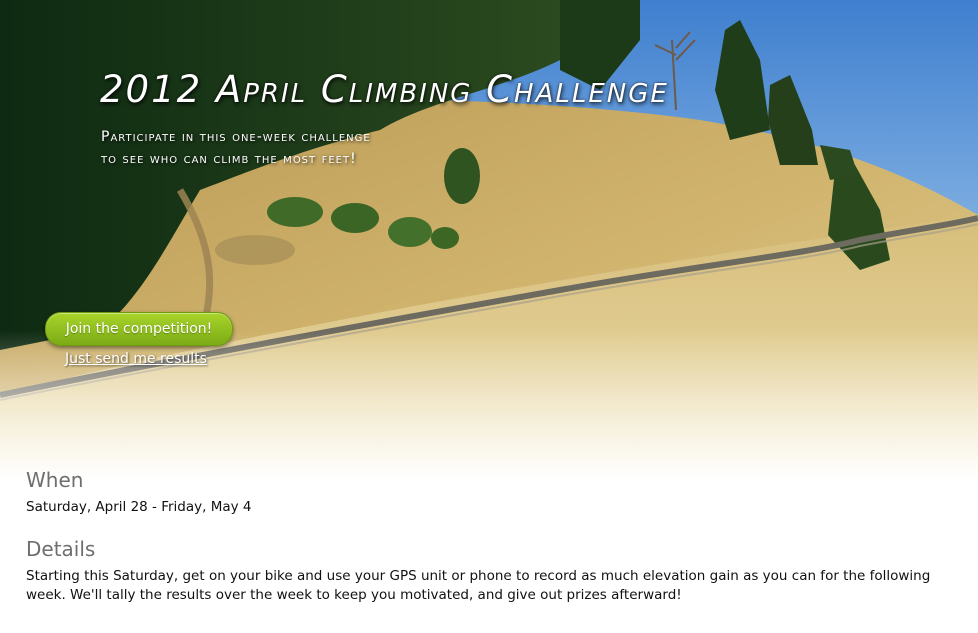 This screenshot has width=978, height=633. Describe the element at coordinates (136, 359) in the screenshot. I see `send-results-link: Just send me results` at that location.